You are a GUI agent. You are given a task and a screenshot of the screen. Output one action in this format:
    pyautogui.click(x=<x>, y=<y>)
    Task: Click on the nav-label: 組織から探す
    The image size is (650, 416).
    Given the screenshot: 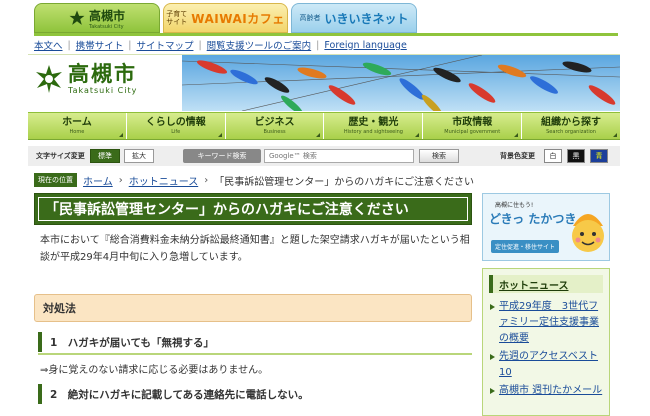 What is the action you would take?
    pyautogui.click(x=571, y=122)
    